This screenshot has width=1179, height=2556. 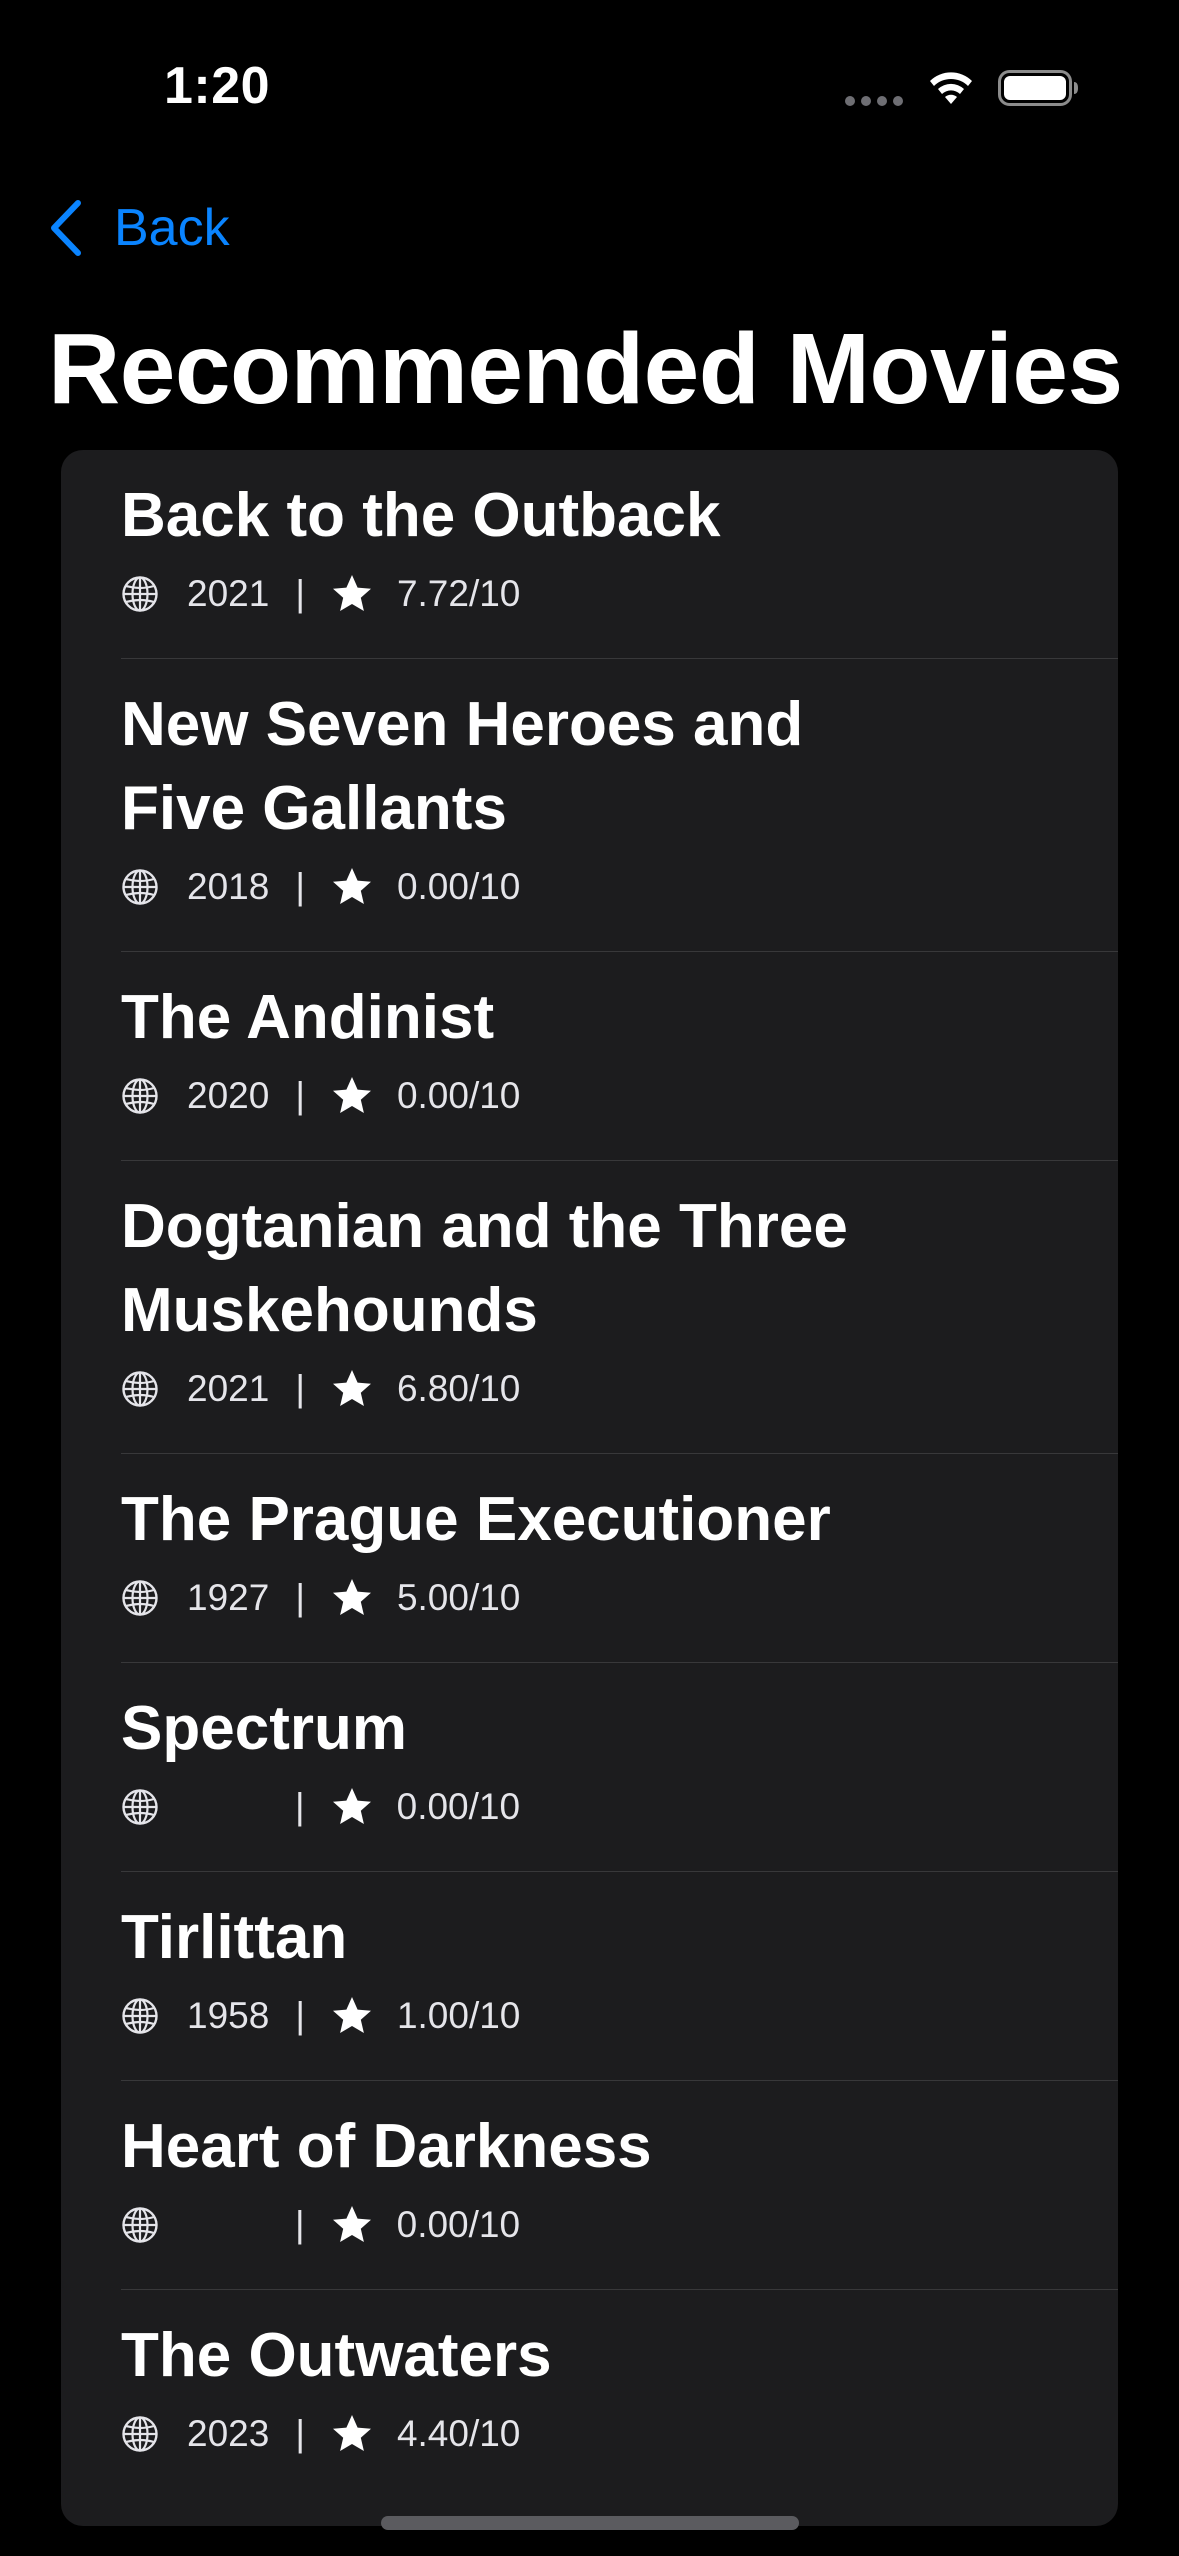 I want to click on movie-title: Tirlittan, so click(x=234, y=1937).